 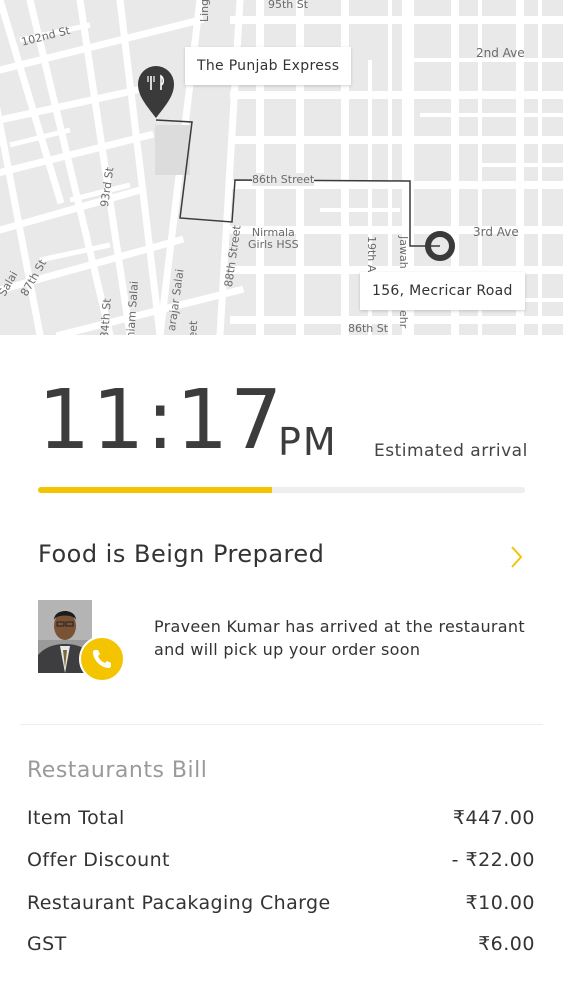 What do you see at coordinates (517, 557) in the screenshot?
I see `chevron-right-icon` at bounding box center [517, 557].